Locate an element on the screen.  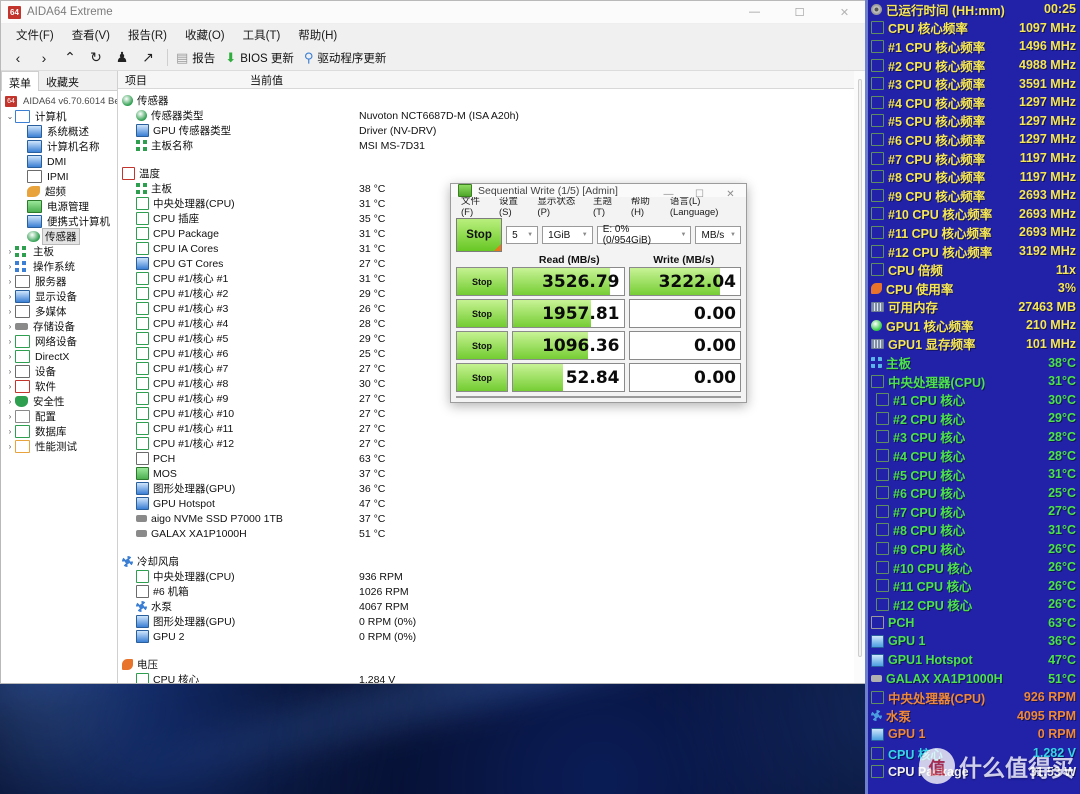
test-size-select: 1GiB ▼ is located at coordinates (567, 235).